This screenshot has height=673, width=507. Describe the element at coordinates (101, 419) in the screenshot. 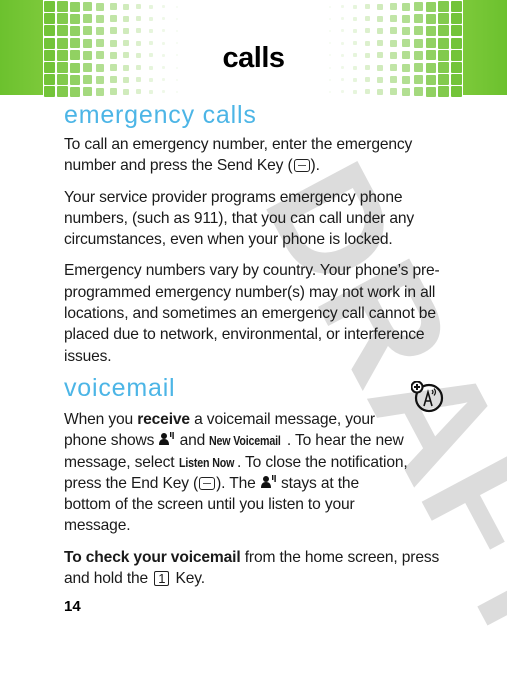

I see `paragraph-text: When you` at that location.